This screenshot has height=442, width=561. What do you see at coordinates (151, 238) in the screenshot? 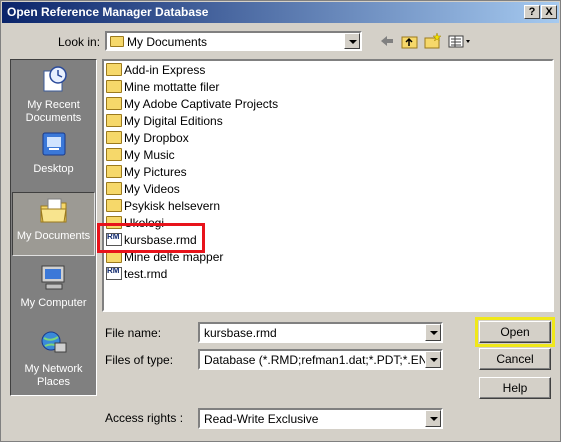
I see `selected-file-highlight` at bounding box center [151, 238].